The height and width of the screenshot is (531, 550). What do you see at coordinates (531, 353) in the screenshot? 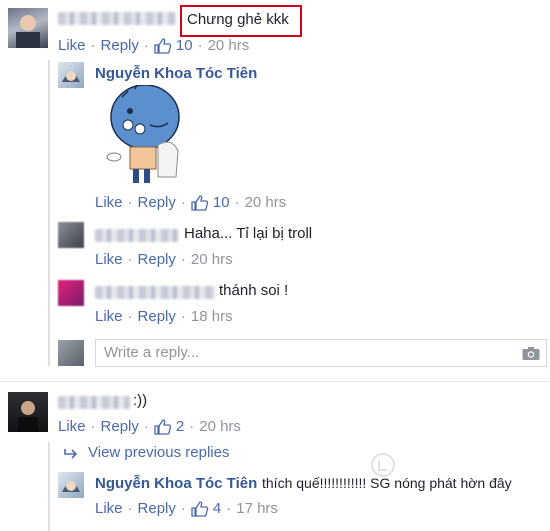
I see `camera-icon` at bounding box center [531, 353].